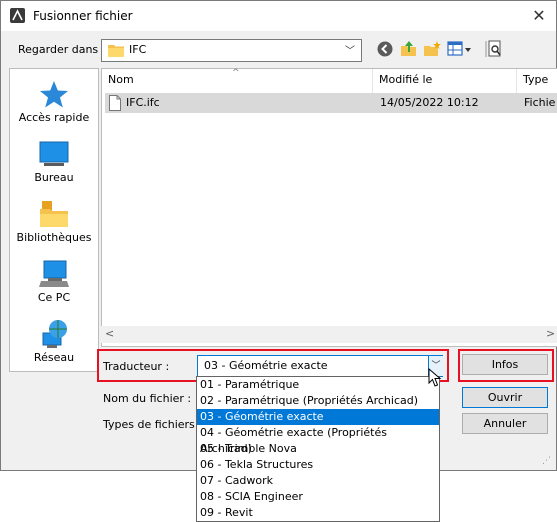  What do you see at coordinates (54, 153) in the screenshot?
I see `desktop-icon` at bounding box center [54, 153].